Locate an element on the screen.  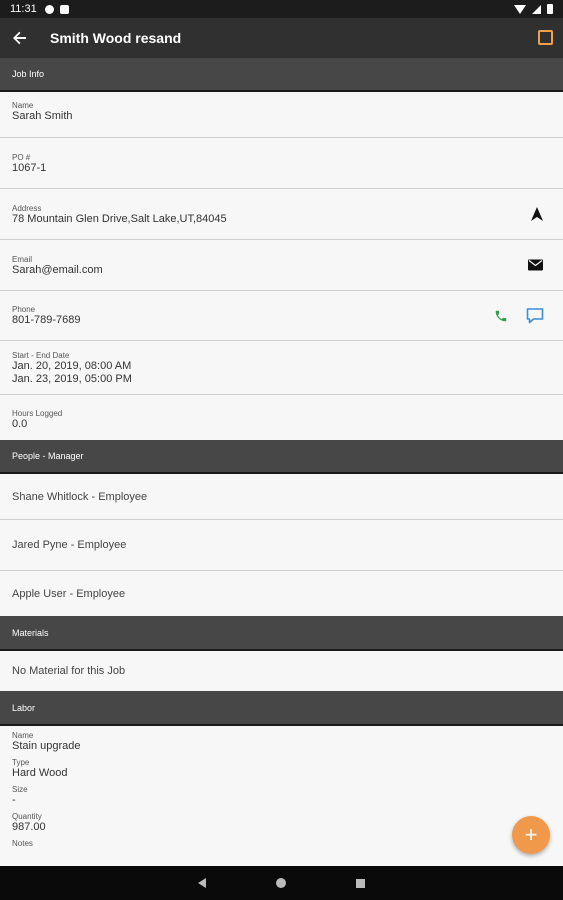
phone-icon is located at coordinates (501, 315).